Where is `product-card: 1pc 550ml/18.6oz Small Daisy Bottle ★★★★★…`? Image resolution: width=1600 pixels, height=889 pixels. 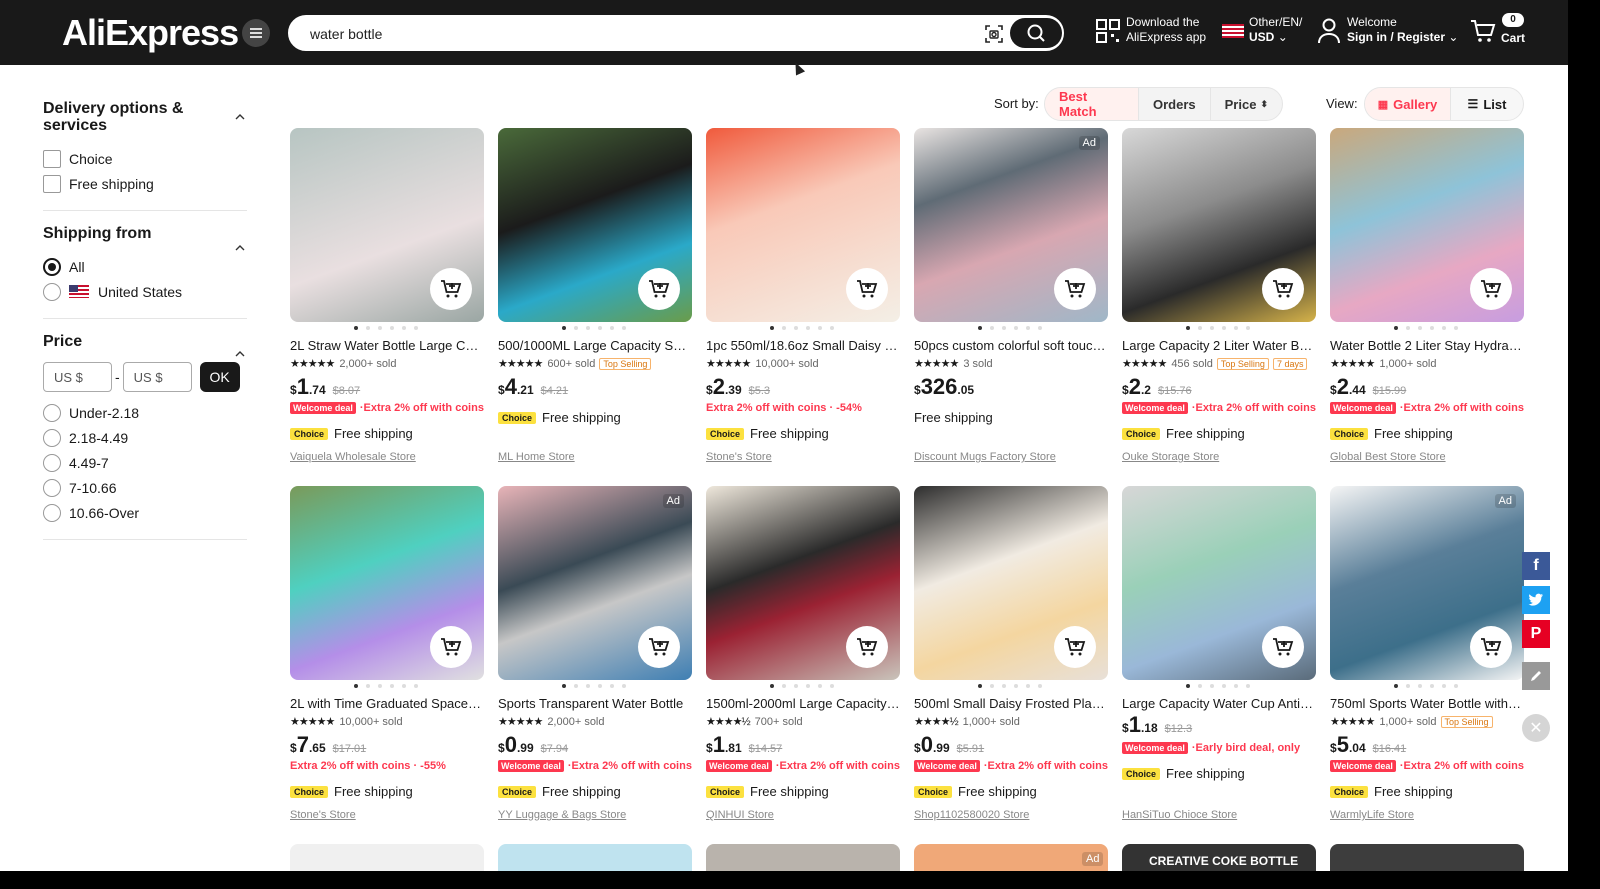
product-card: 1pc 550ml/18.6oz Small Daisy Bottle ★★★★★… is located at coordinates (803, 298).